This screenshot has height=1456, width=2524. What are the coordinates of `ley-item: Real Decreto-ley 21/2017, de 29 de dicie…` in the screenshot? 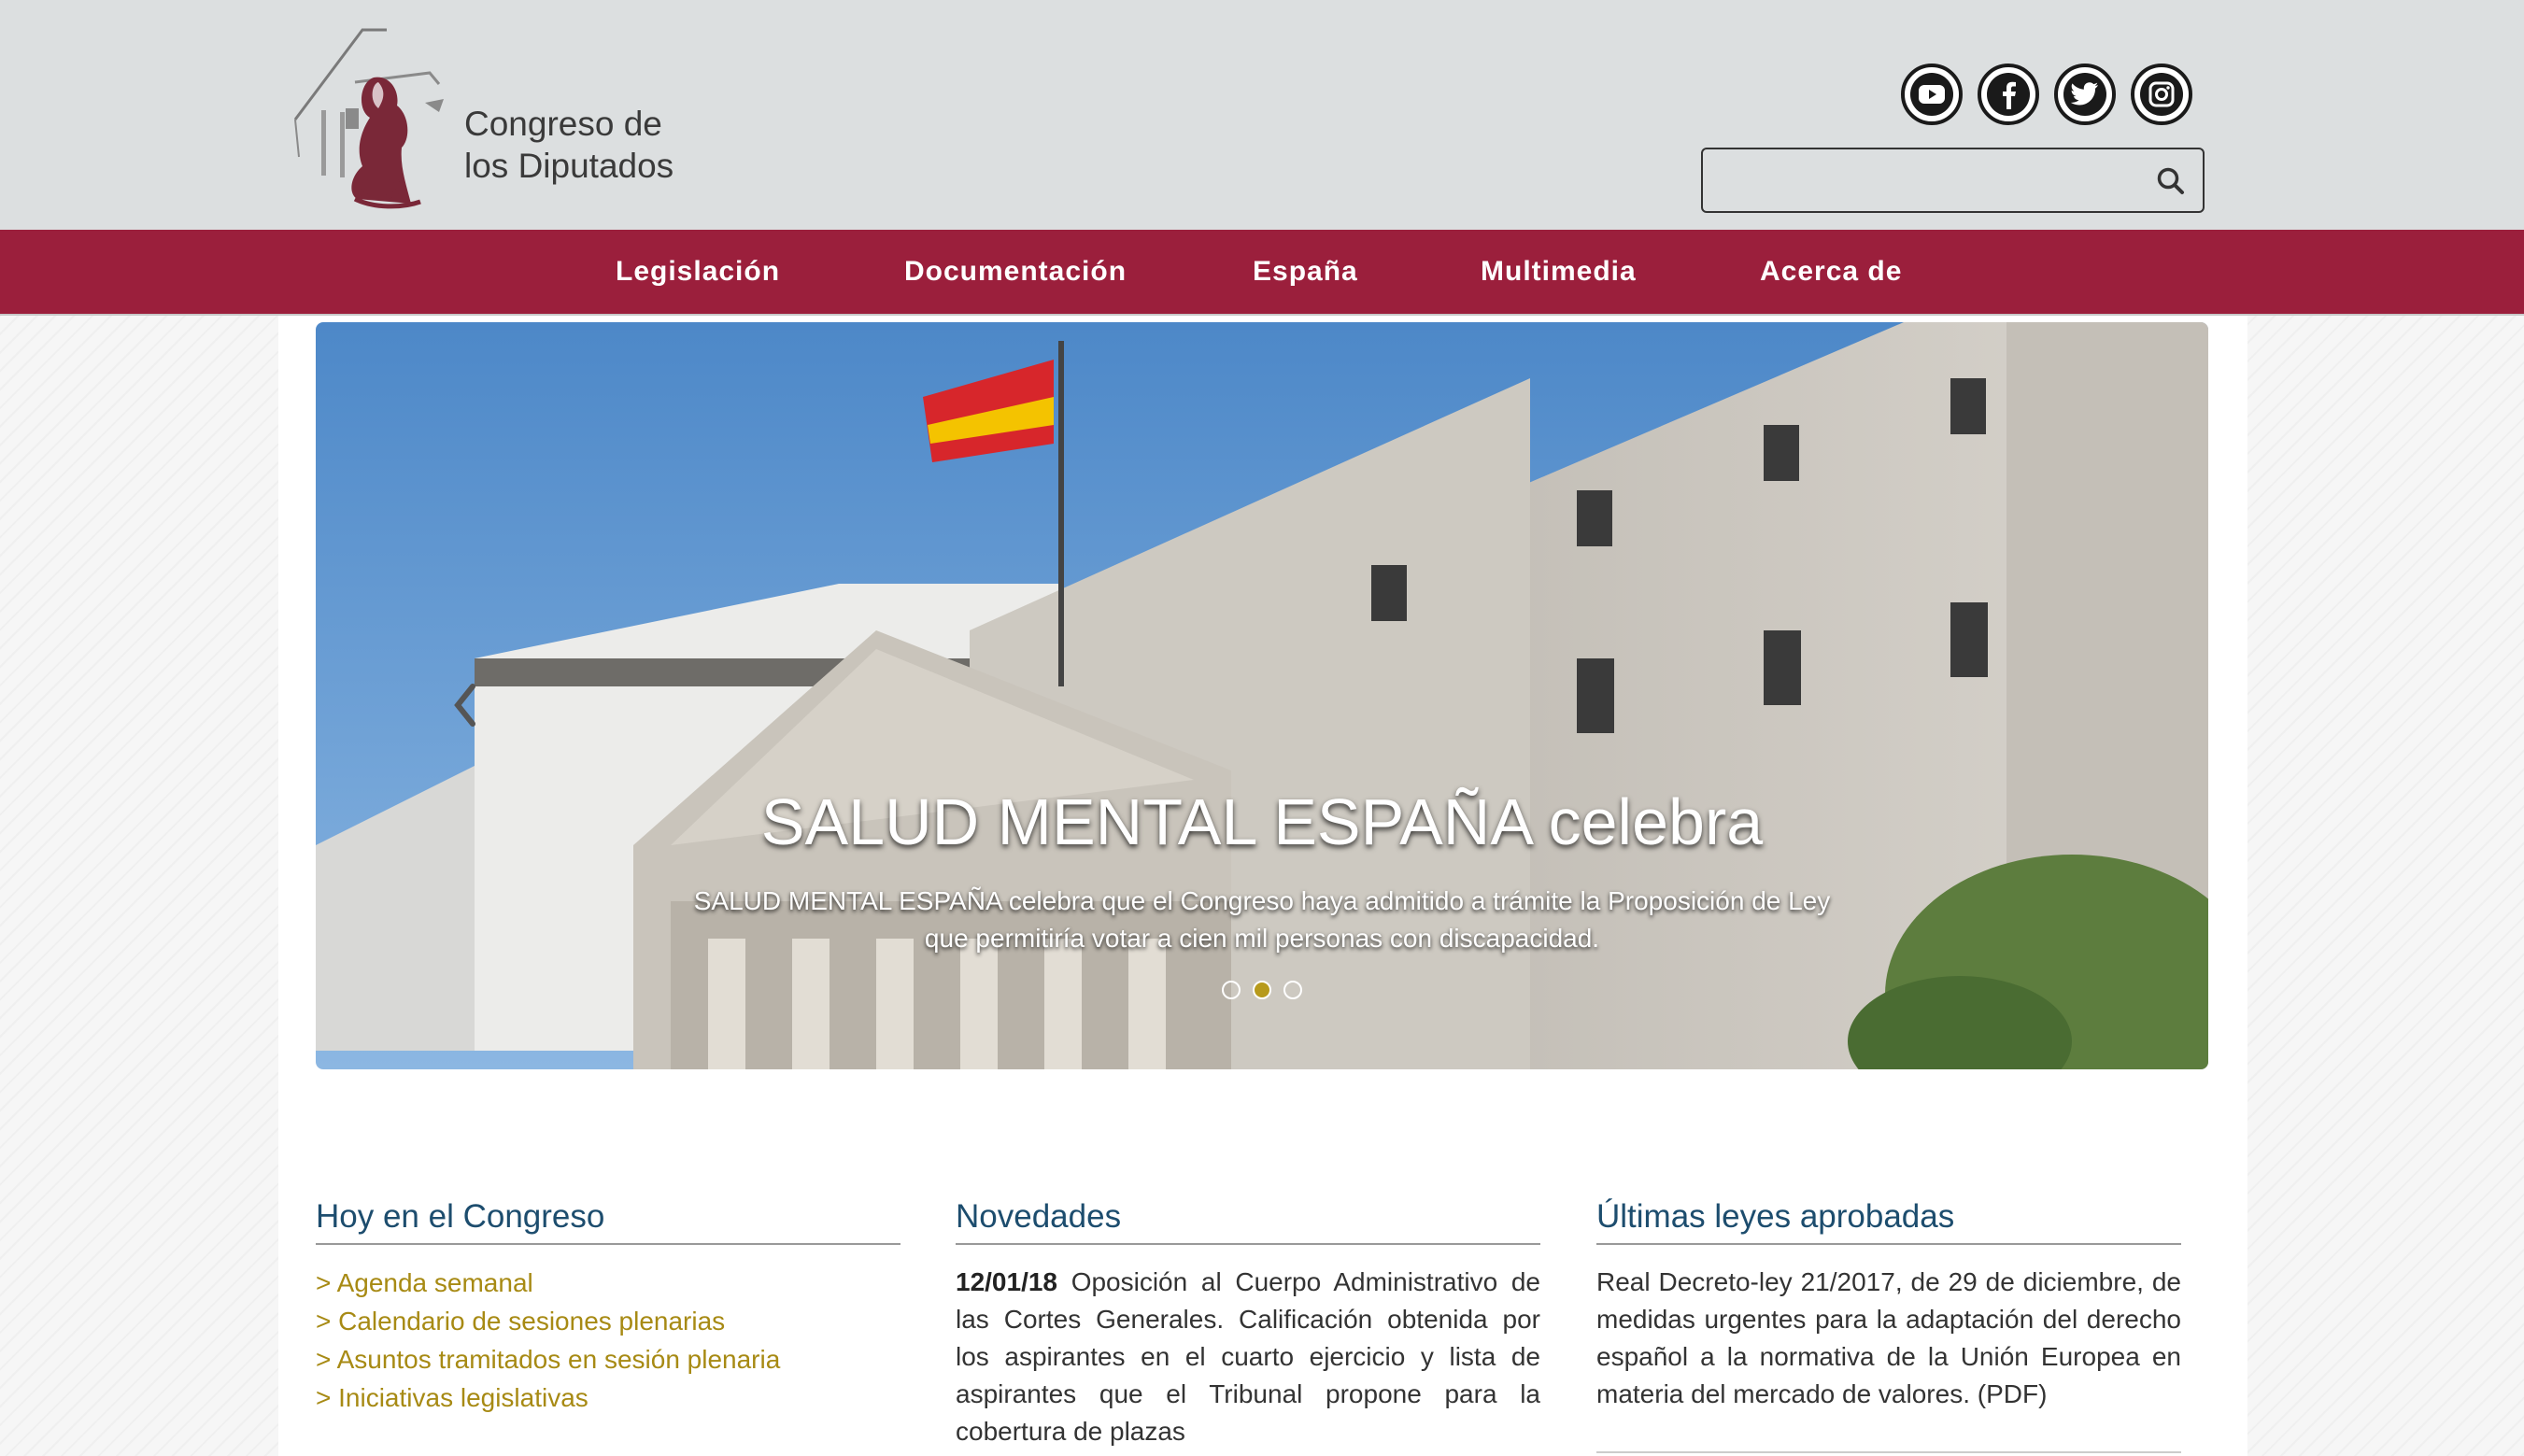 It's located at (1888, 1338).